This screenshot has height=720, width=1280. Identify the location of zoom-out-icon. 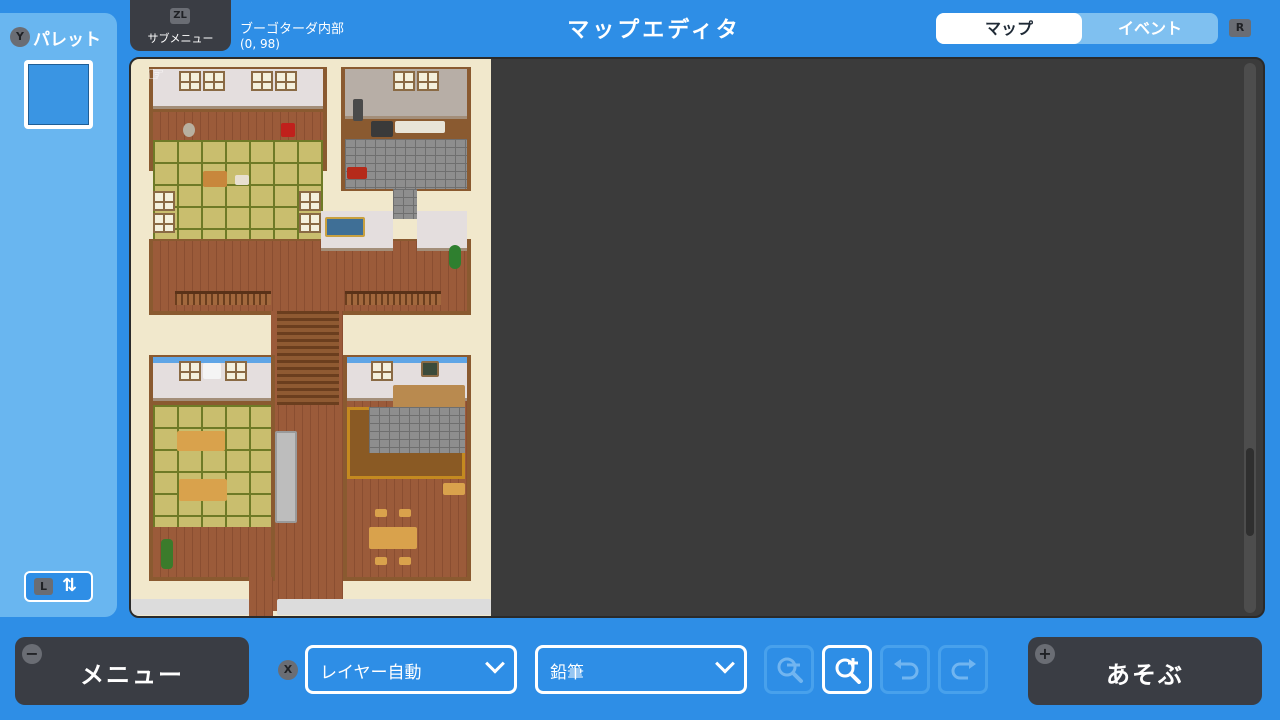
(790, 670).